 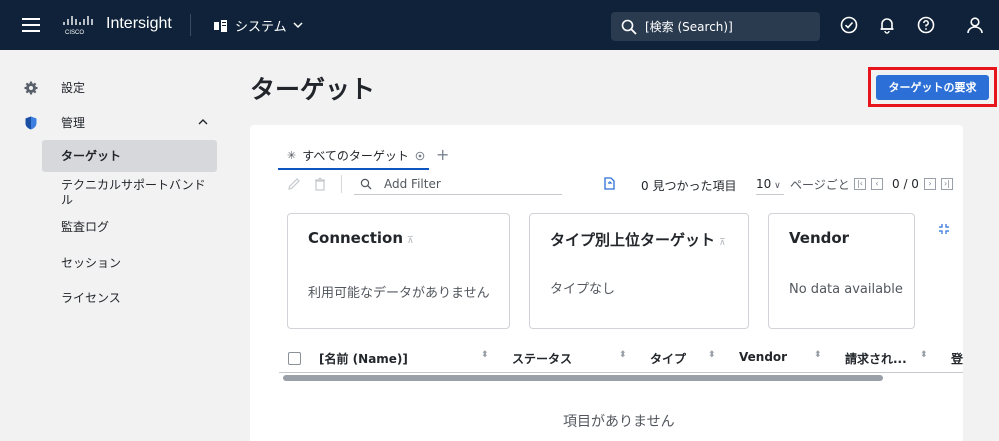 What do you see at coordinates (129, 156) in the screenshot?
I see `sidebar-item-targets: ターゲット` at bounding box center [129, 156].